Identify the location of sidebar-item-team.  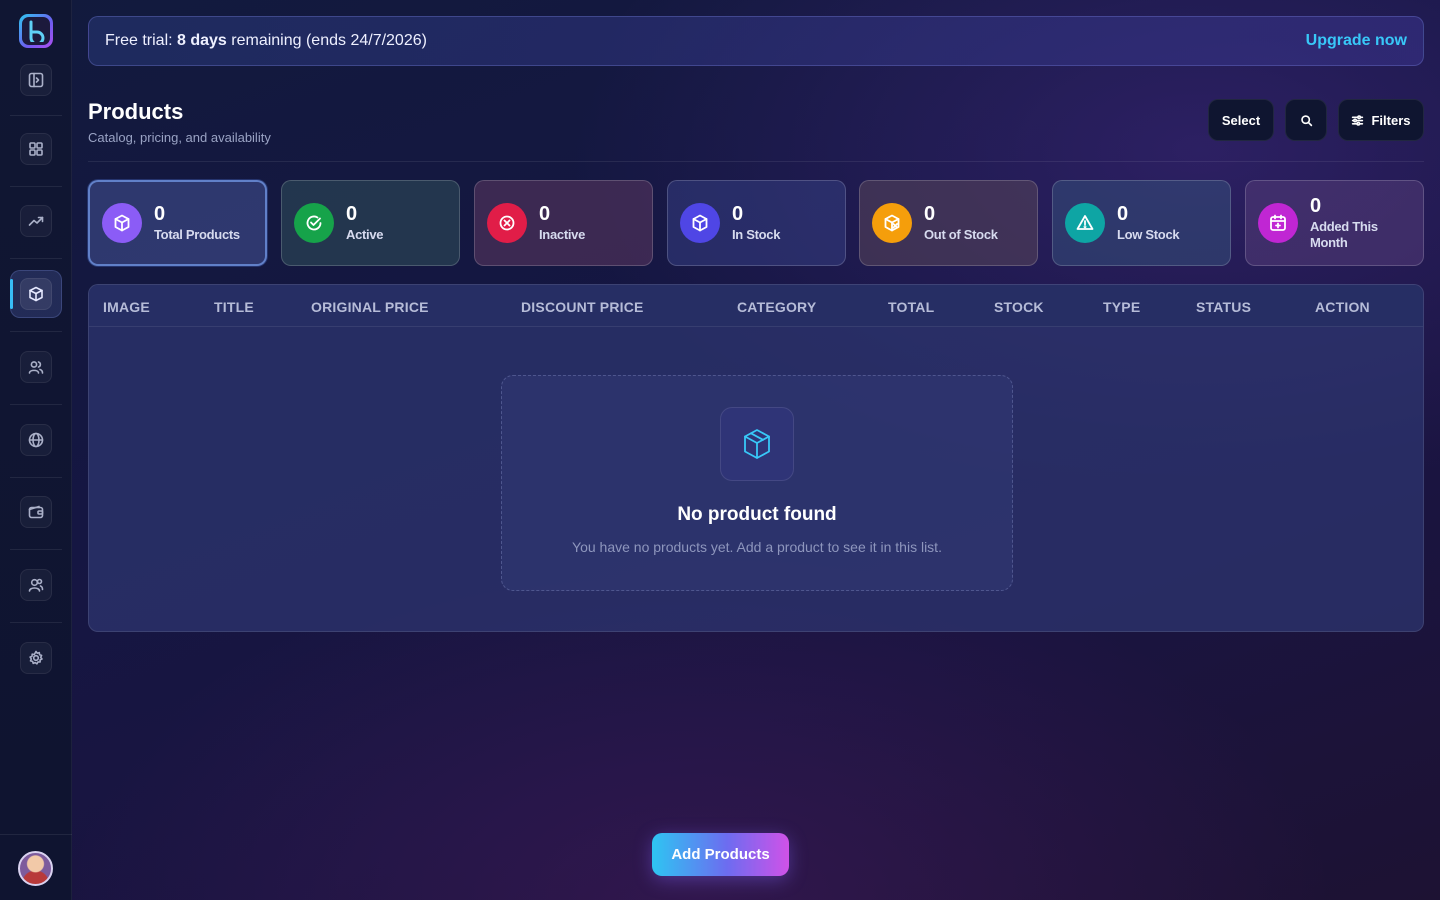
(36, 585).